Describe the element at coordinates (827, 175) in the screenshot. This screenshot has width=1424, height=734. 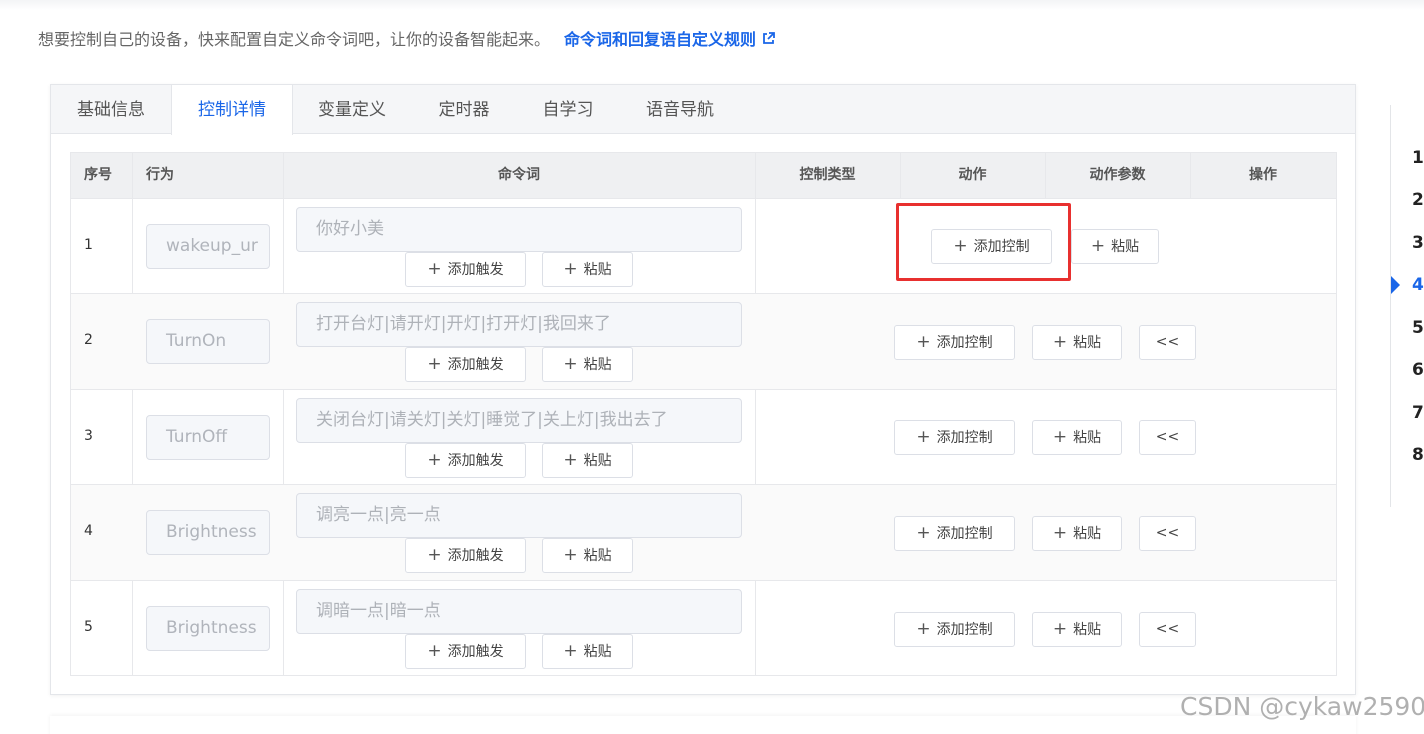
I see `header-control-type: 控制类型` at that location.